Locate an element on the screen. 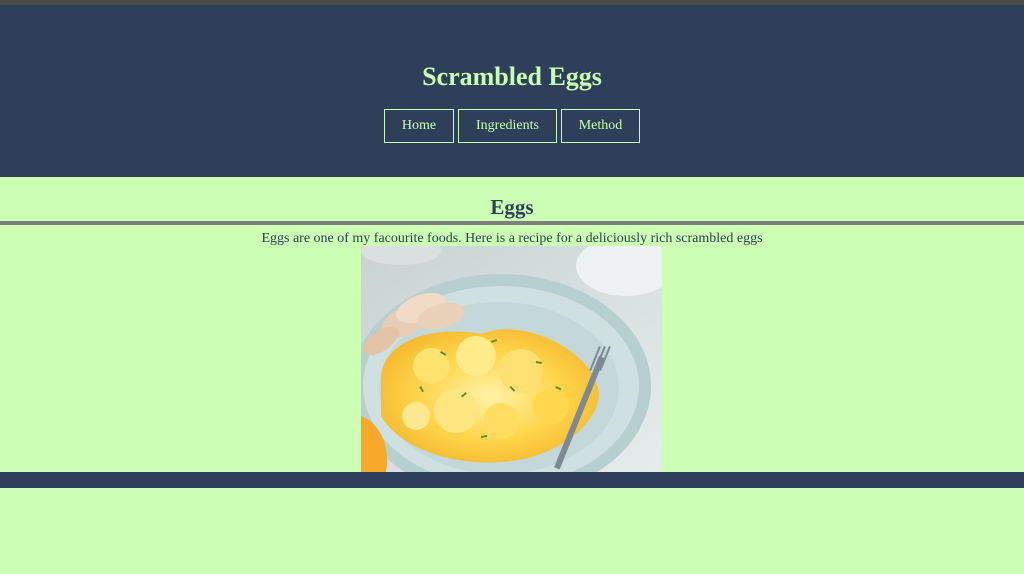  nav-method-link: Method is located at coordinates (600, 126).